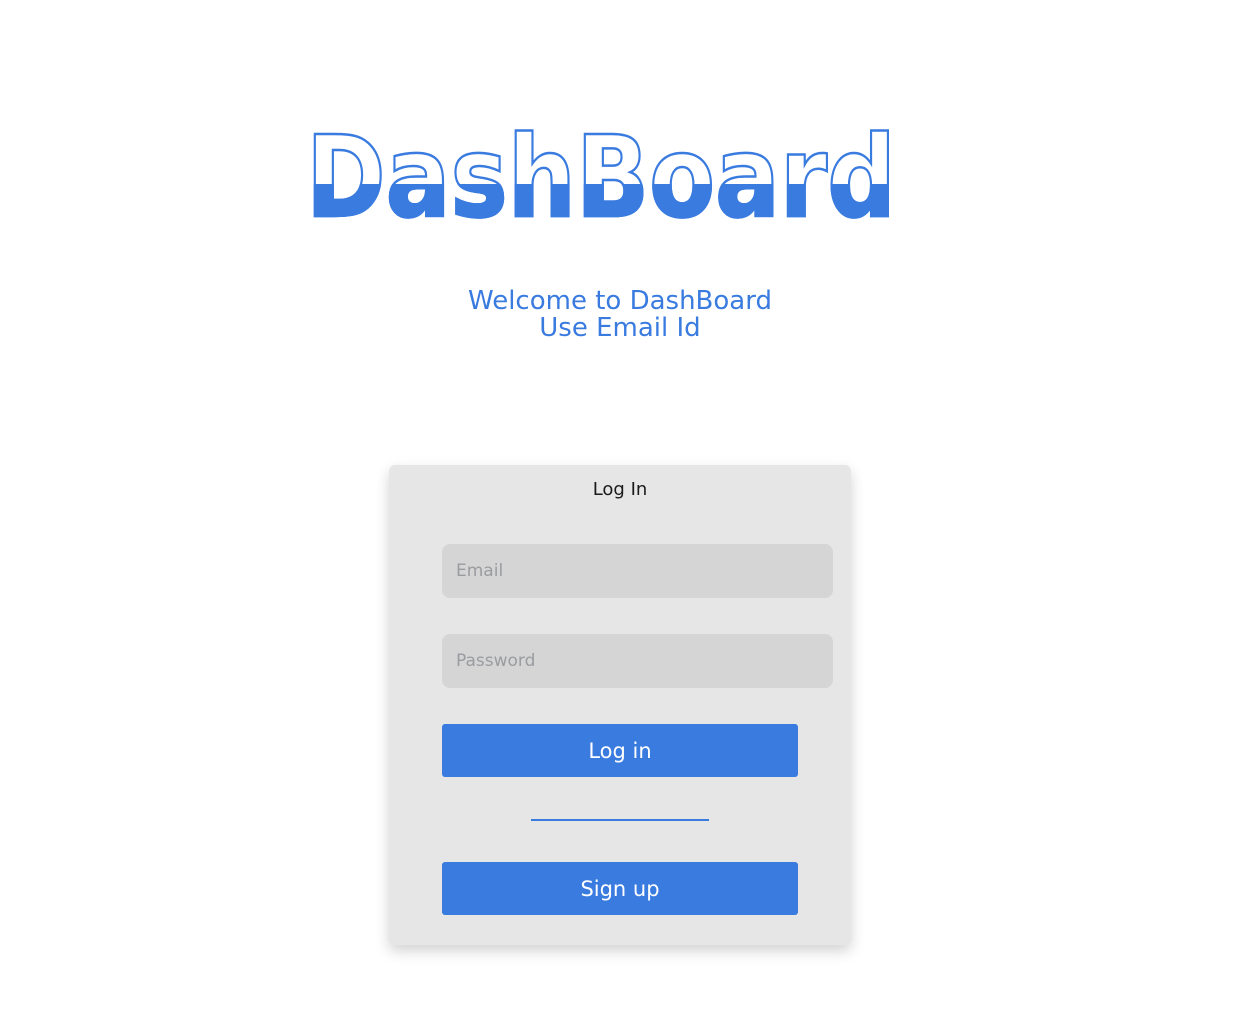  Describe the element at coordinates (620, 328) in the screenshot. I see `instruction-line: Use Email Id` at that location.